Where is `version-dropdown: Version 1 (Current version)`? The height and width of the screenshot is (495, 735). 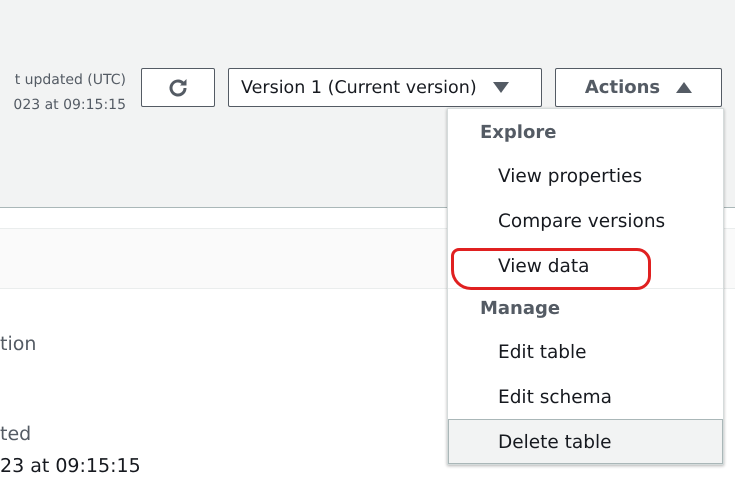
version-dropdown: Version 1 (Current version) is located at coordinates (385, 87).